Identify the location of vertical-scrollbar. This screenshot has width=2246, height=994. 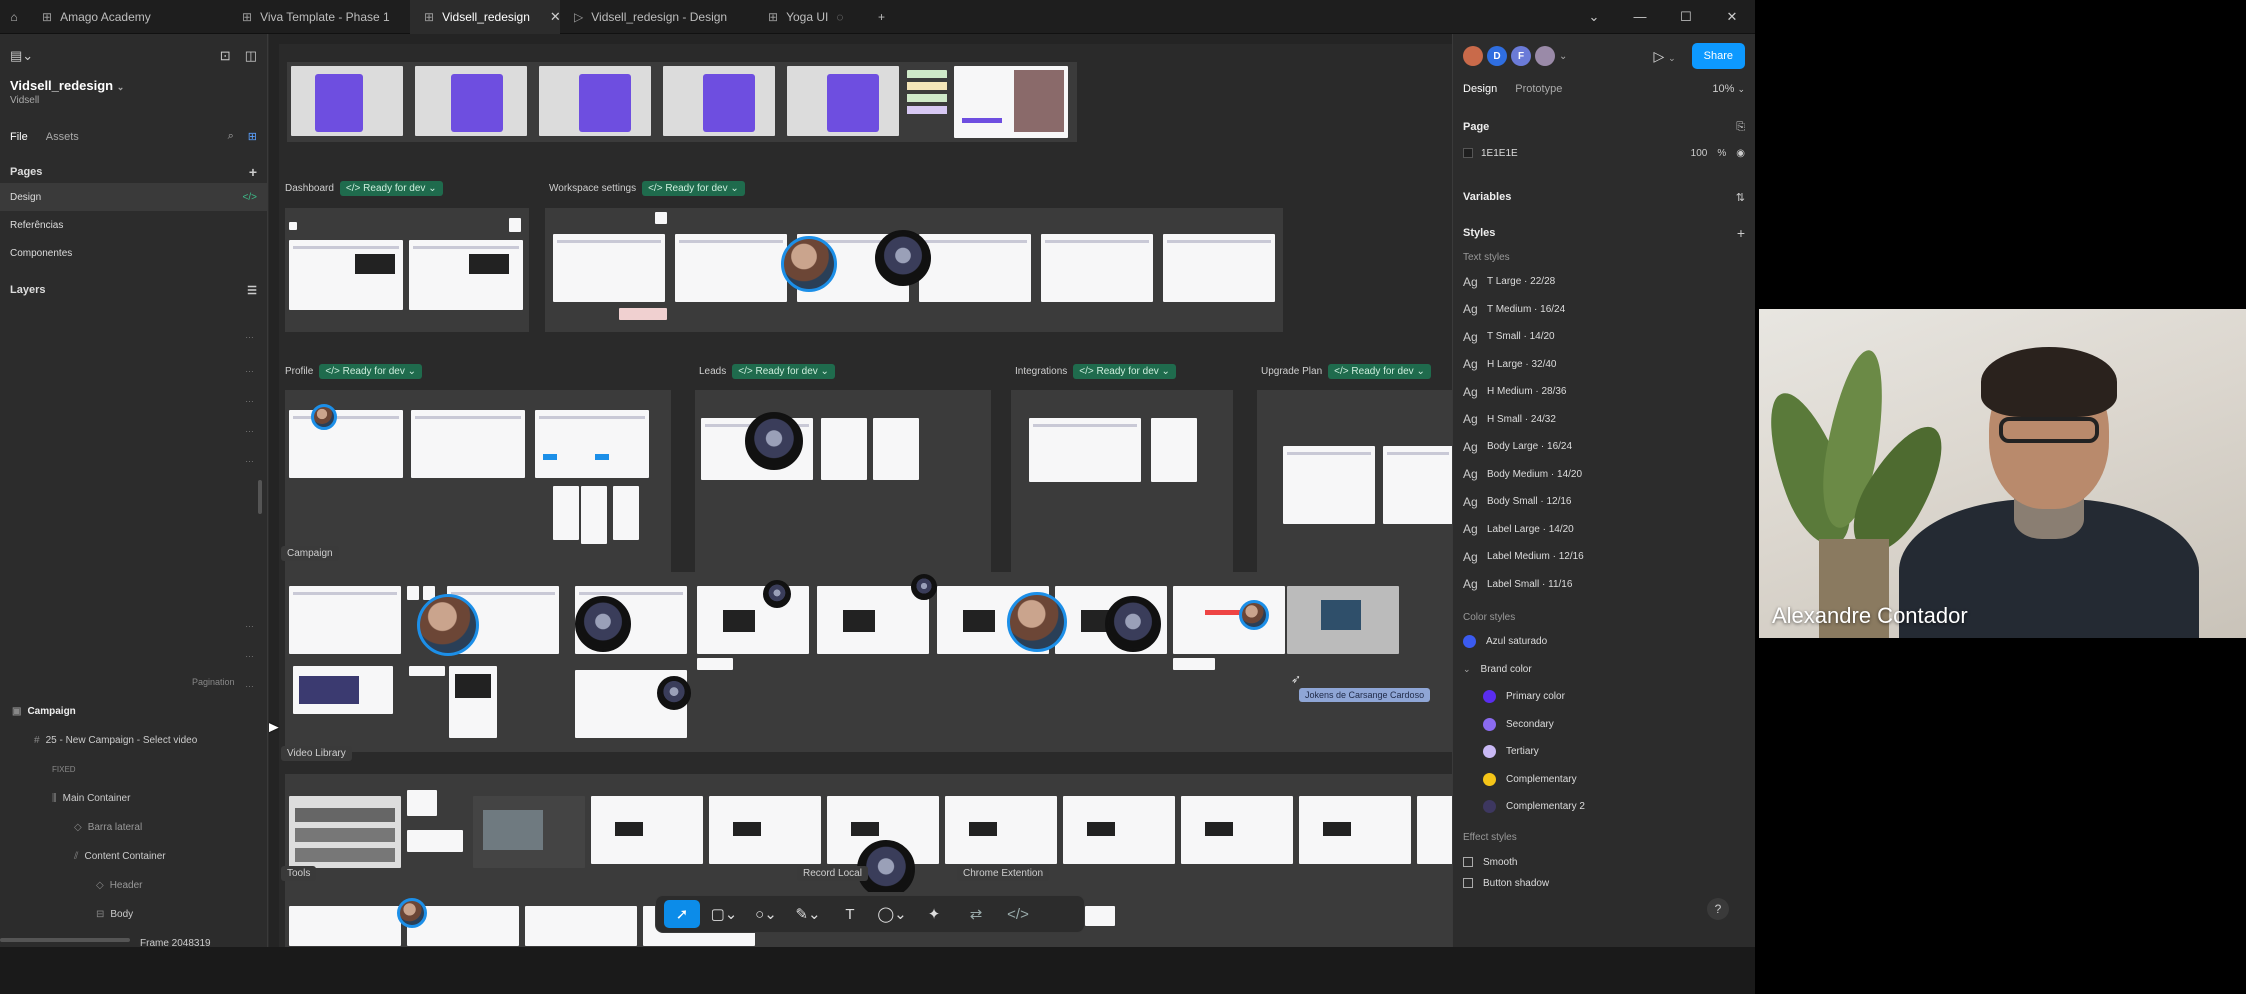
(260, 497).